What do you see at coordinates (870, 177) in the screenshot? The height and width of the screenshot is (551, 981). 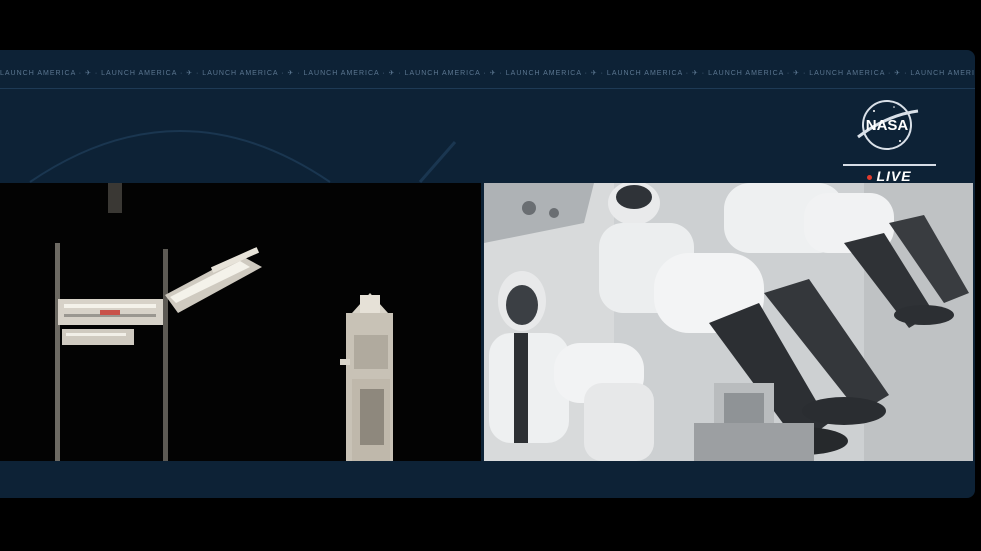 I see `live-dot-icon` at bounding box center [870, 177].